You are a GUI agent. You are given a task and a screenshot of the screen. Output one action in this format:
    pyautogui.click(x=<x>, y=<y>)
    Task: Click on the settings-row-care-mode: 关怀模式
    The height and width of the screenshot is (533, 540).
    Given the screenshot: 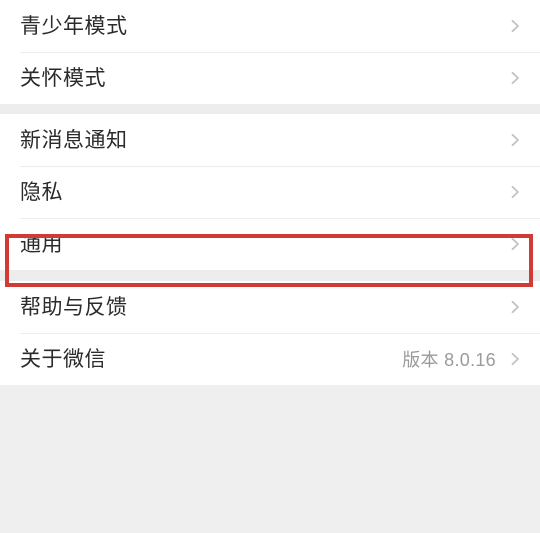 What is the action you would take?
    pyautogui.click(x=270, y=78)
    